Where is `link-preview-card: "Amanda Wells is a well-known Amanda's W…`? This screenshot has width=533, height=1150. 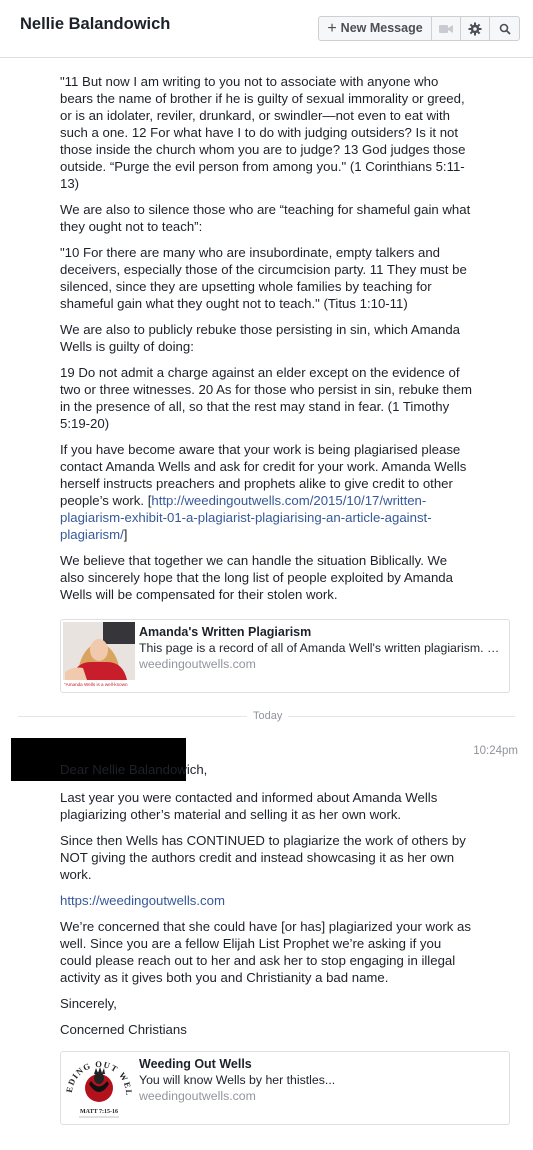
link-preview-card: "Amanda Wells is a well-known Amanda's W… is located at coordinates (285, 656).